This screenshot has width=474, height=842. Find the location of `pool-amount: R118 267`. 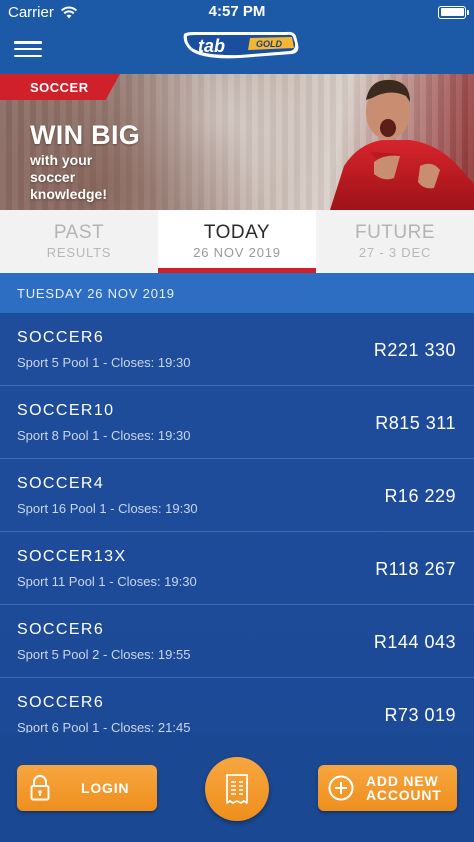

pool-amount: R118 267 is located at coordinates (415, 569).